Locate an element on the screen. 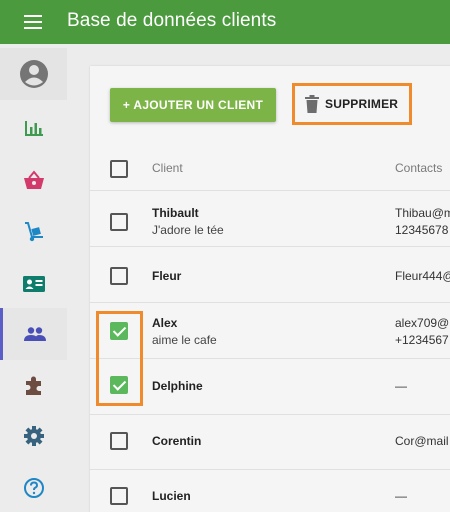  contact-email: Thibau@m is located at coordinates (422, 213).